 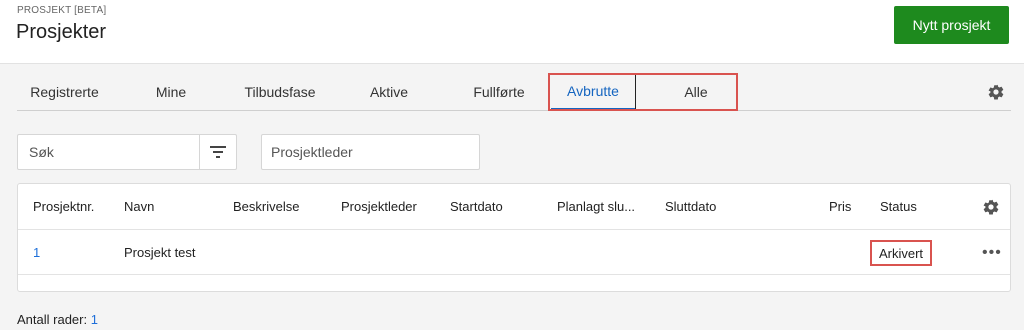 I want to click on cell-navn: Prosjekt test, so click(x=160, y=252).